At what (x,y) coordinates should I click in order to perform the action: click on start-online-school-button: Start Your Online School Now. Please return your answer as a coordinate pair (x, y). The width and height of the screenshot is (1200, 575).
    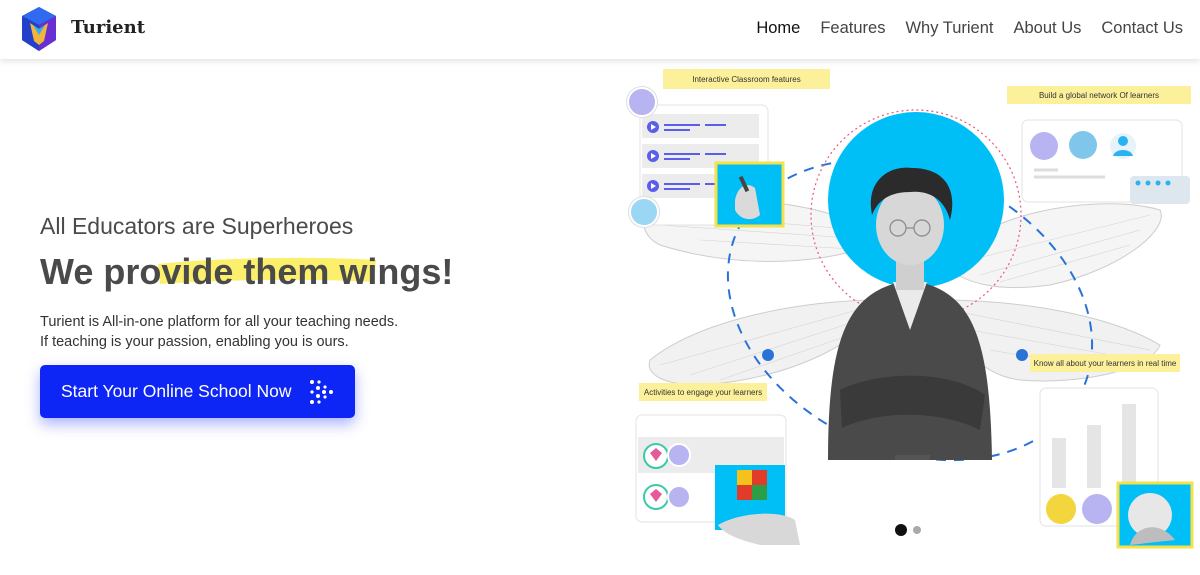
    Looking at the image, I should click on (197, 391).